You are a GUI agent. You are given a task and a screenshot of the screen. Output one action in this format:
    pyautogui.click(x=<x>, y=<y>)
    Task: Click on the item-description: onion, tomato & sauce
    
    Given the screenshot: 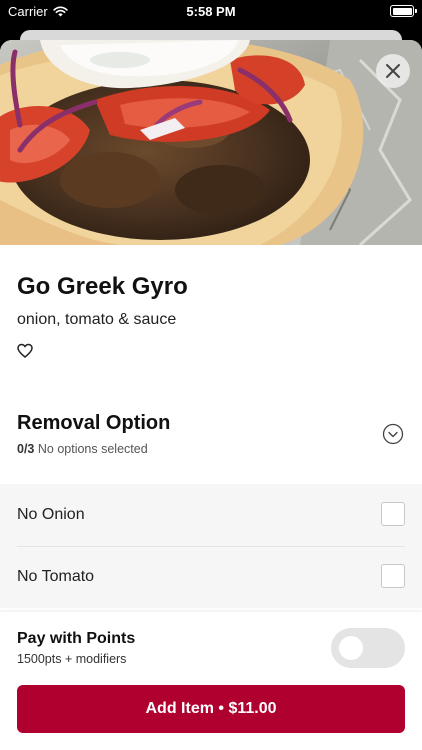 What is the action you would take?
    pyautogui.click(x=97, y=319)
    